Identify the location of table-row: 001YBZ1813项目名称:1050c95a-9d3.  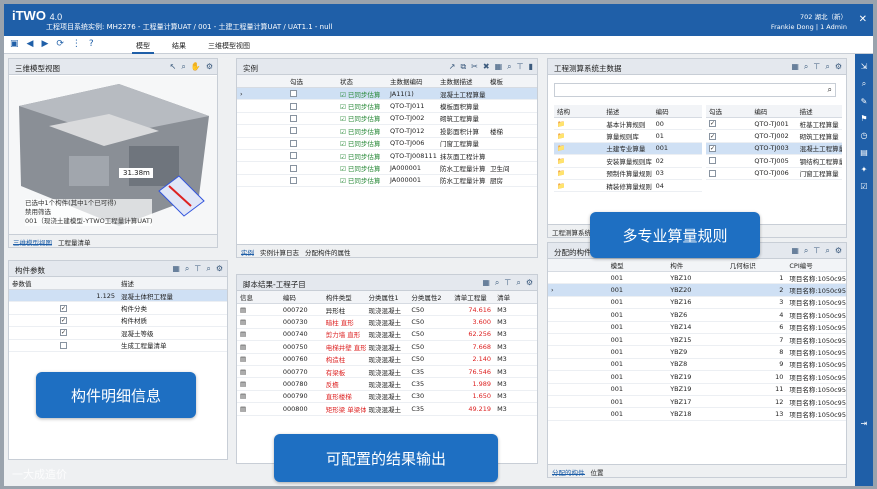
(697, 414).